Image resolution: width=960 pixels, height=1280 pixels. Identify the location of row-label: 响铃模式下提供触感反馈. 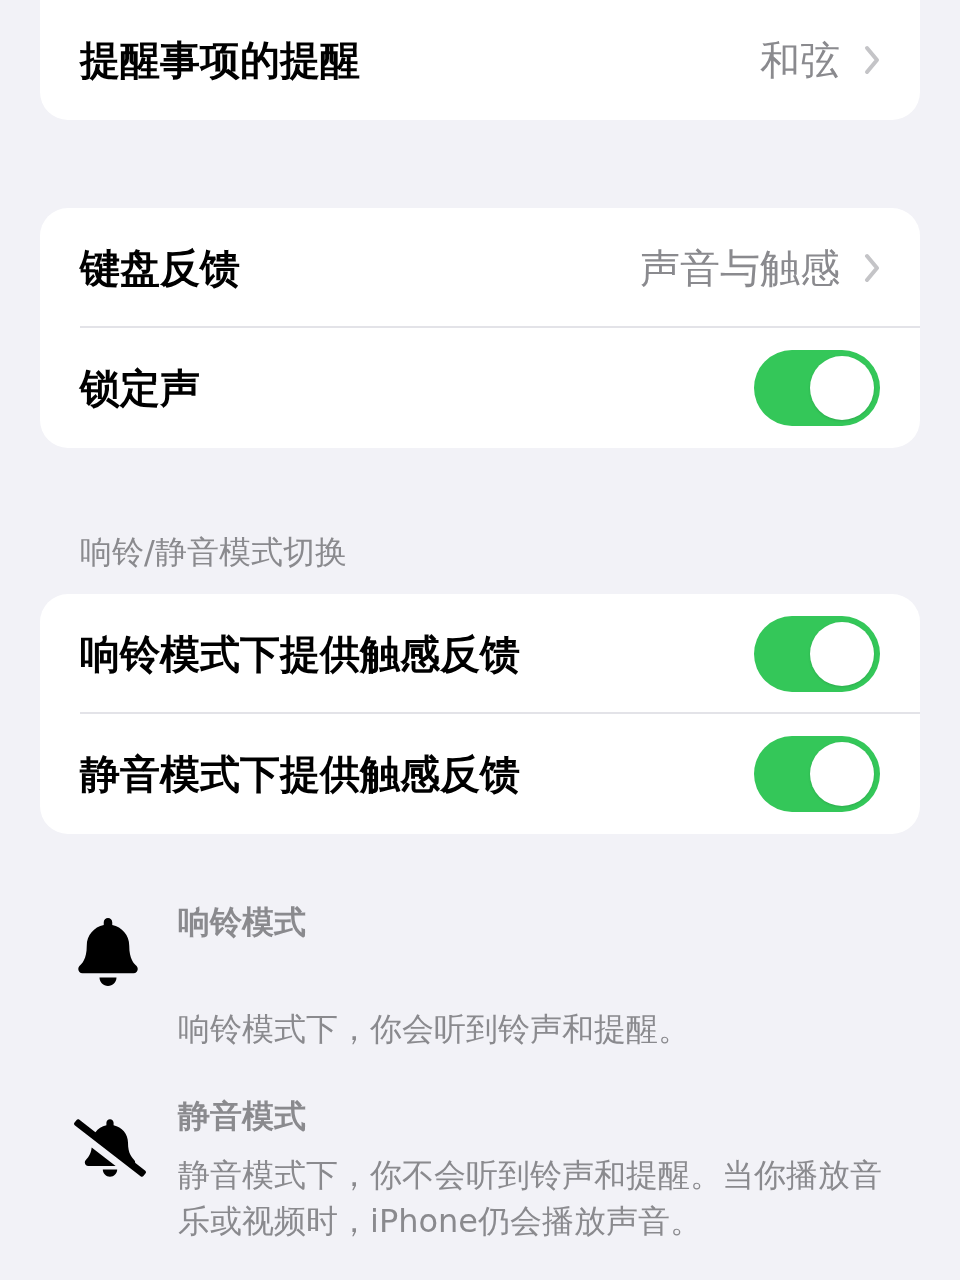
(300, 654).